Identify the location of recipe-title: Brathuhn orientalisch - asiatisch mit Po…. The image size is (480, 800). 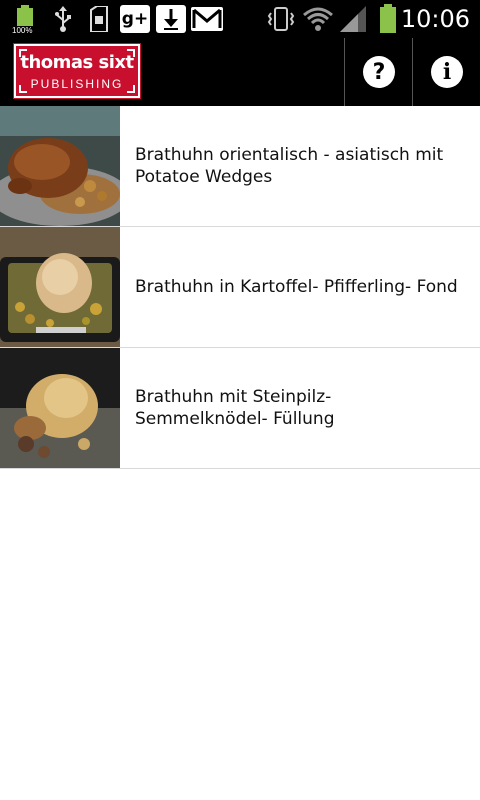
(289, 166).